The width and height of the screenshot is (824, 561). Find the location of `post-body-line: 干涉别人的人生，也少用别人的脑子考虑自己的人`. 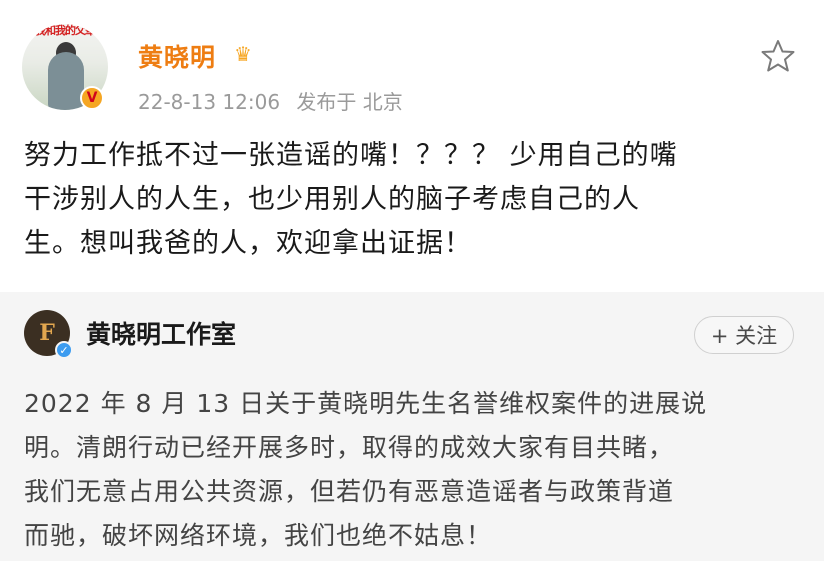

post-body-line: 干涉别人的人生，也少用别人的脑子考虑自己的人 is located at coordinates (332, 199).